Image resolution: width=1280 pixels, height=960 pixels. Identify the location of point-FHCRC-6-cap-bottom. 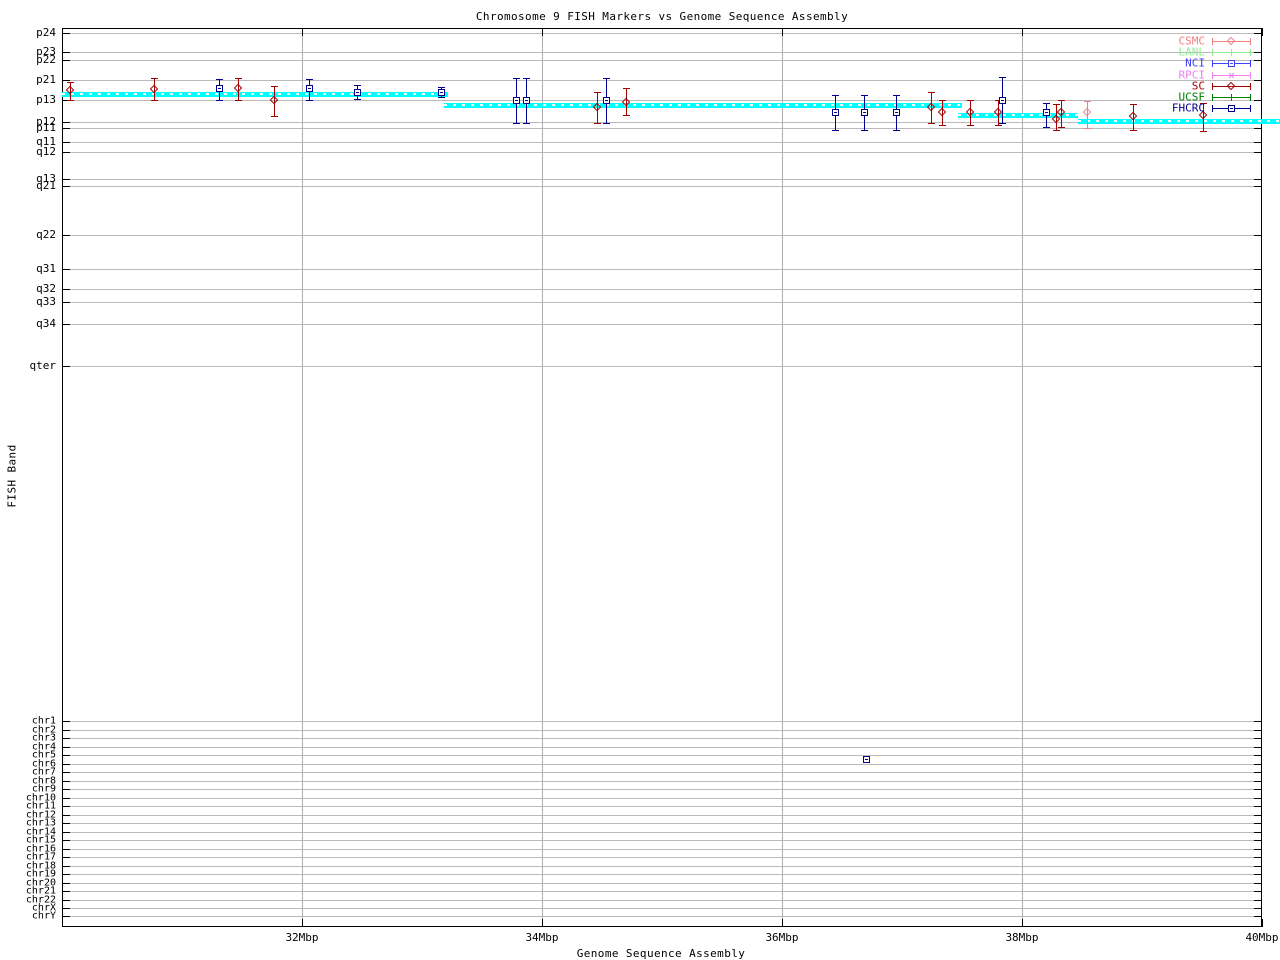
(526, 123).